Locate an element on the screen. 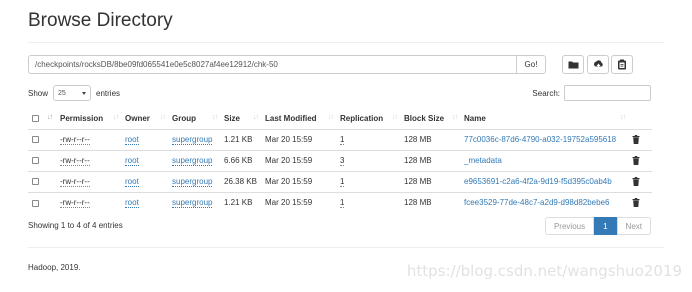 This screenshot has height=292, width=692. replication-value: 3 is located at coordinates (342, 161).